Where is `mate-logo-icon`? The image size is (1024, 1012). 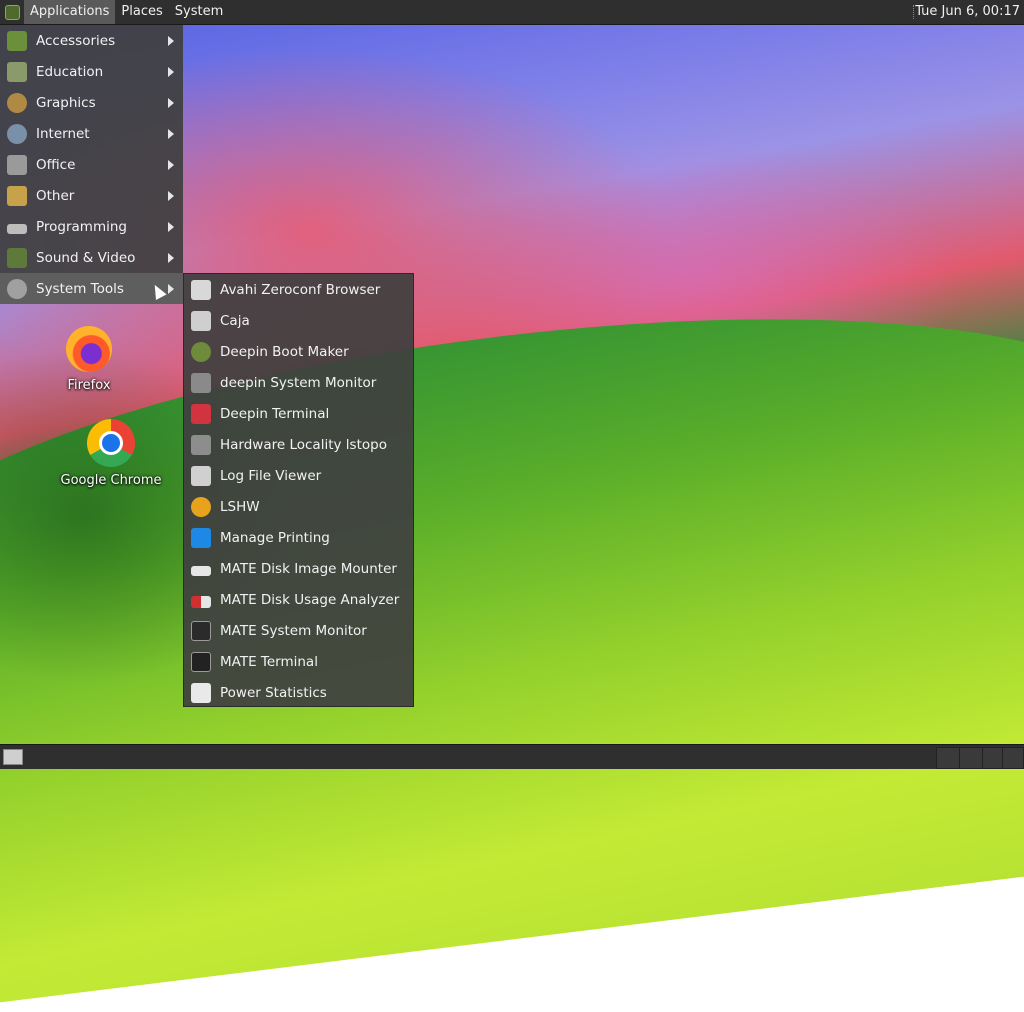 mate-logo-icon is located at coordinates (12, 12).